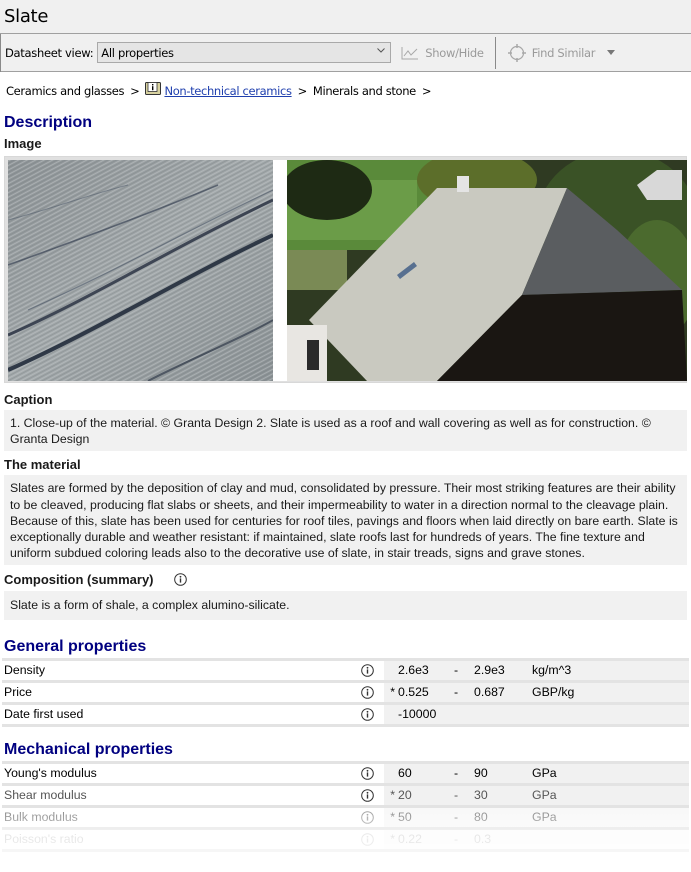 Image resolution: width=691 pixels, height=872 pixels. I want to click on value-high: 80, so click(481, 817).